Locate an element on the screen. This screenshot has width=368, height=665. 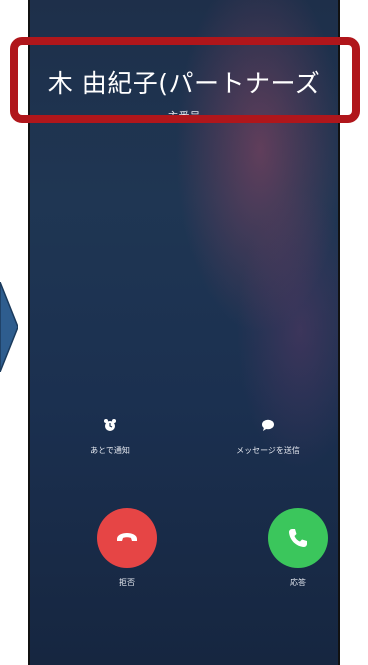
phone-icon is located at coordinates (298, 538).